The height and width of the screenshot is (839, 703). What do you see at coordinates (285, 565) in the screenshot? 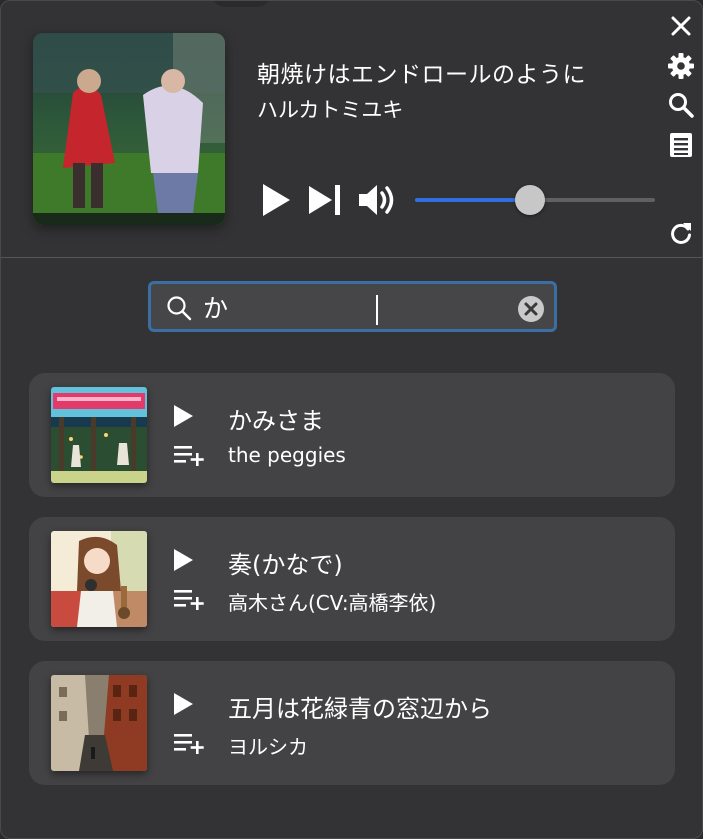
I see `result-title: 奏(かなで)` at bounding box center [285, 565].